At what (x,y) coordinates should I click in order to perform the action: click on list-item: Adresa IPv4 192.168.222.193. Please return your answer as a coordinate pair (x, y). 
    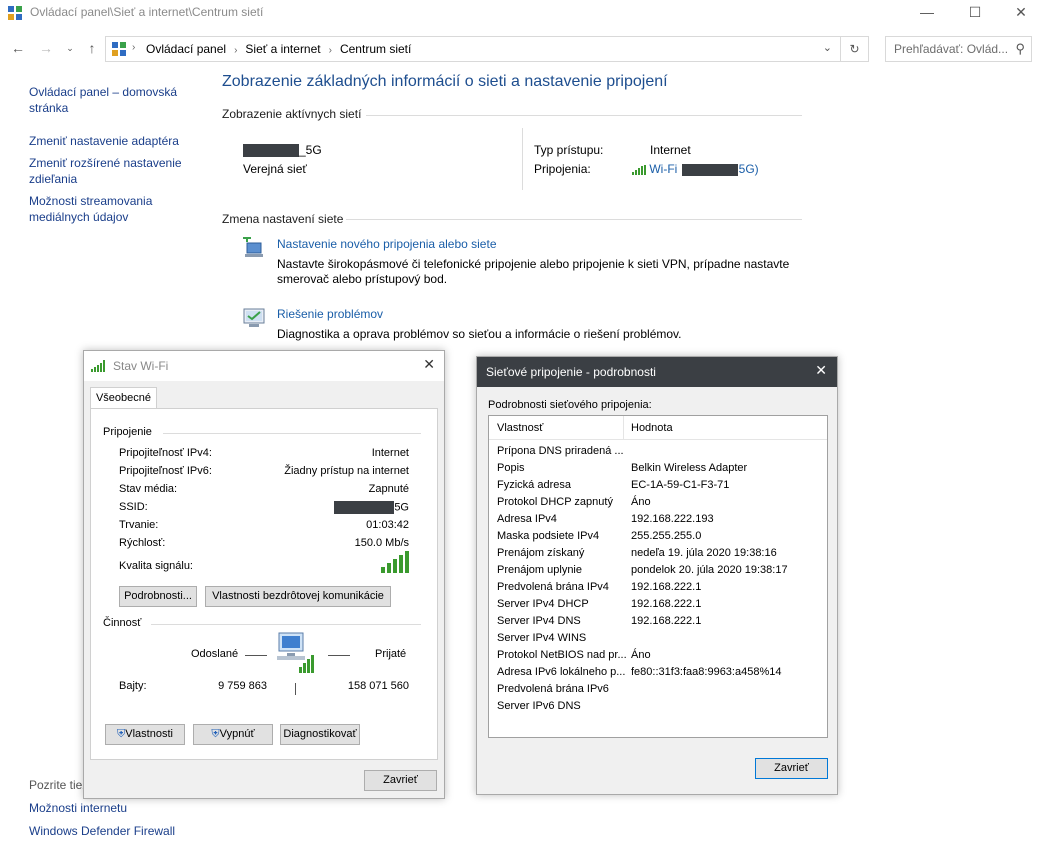
    Looking at the image, I should click on (658, 520).